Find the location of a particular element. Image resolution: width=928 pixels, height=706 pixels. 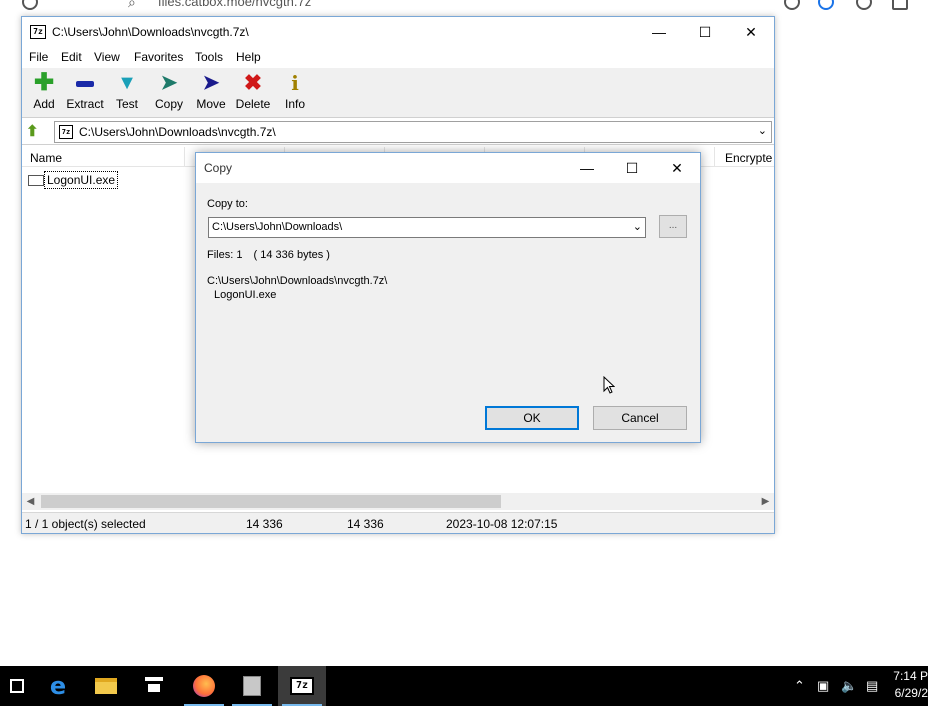

file-icon is located at coordinates (36, 180).